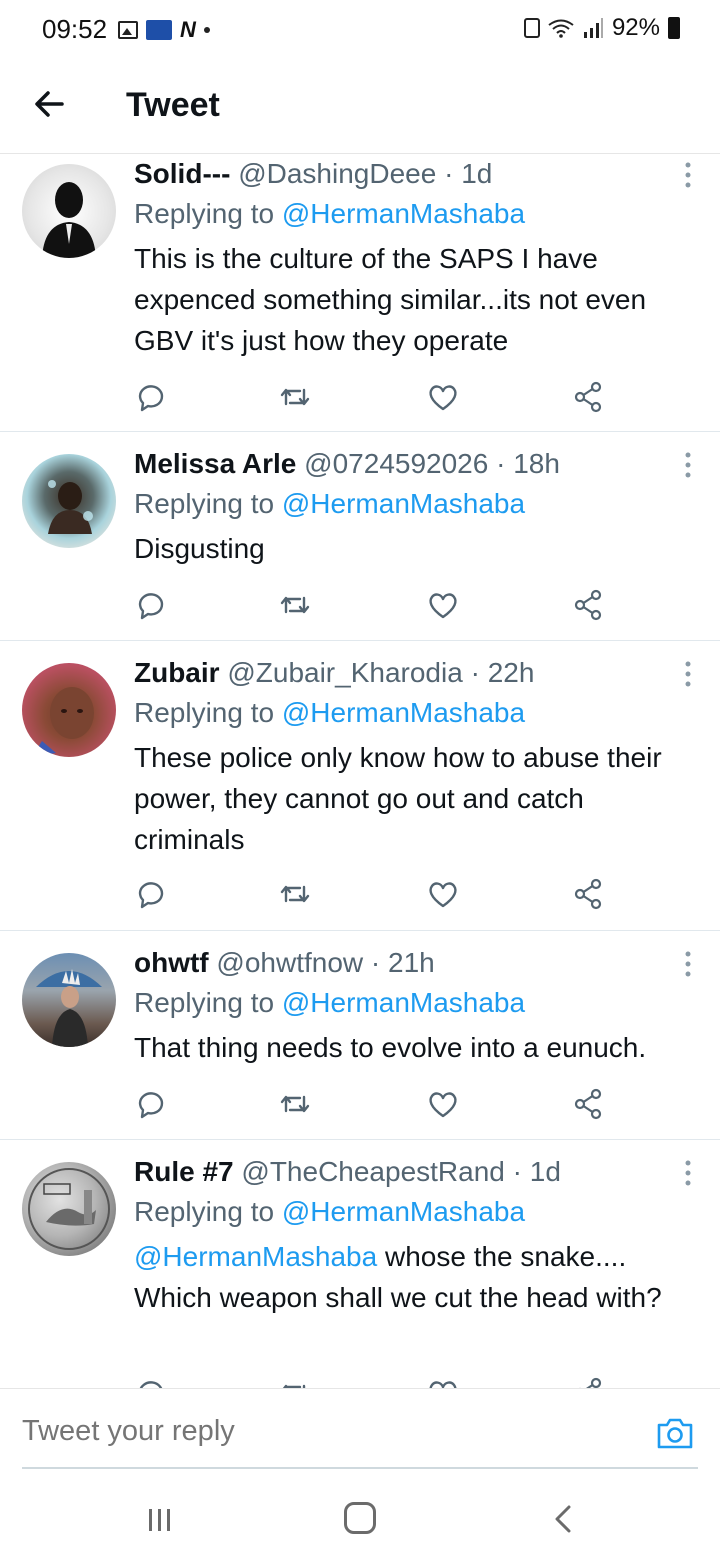 The image size is (720, 1560). I want to click on secure-folder-icon, so click(531, 28).